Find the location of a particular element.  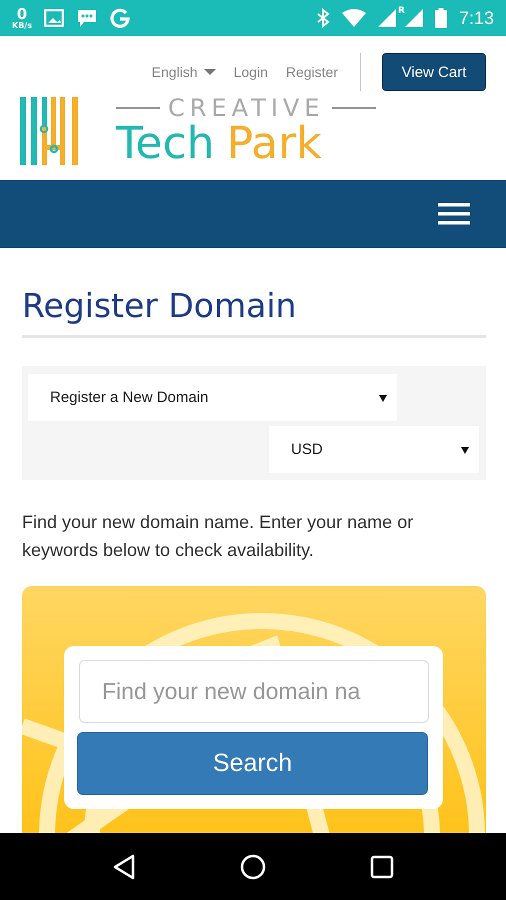

battery-icon is located at coordinates (440, 18).